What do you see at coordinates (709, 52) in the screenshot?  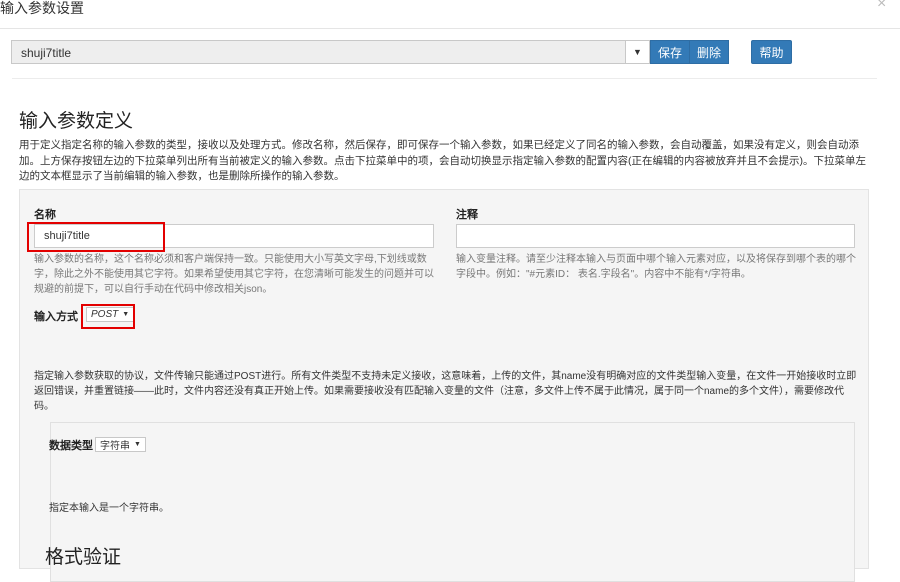 I see `delete-button: 删除` at bounding box center [709, 52].